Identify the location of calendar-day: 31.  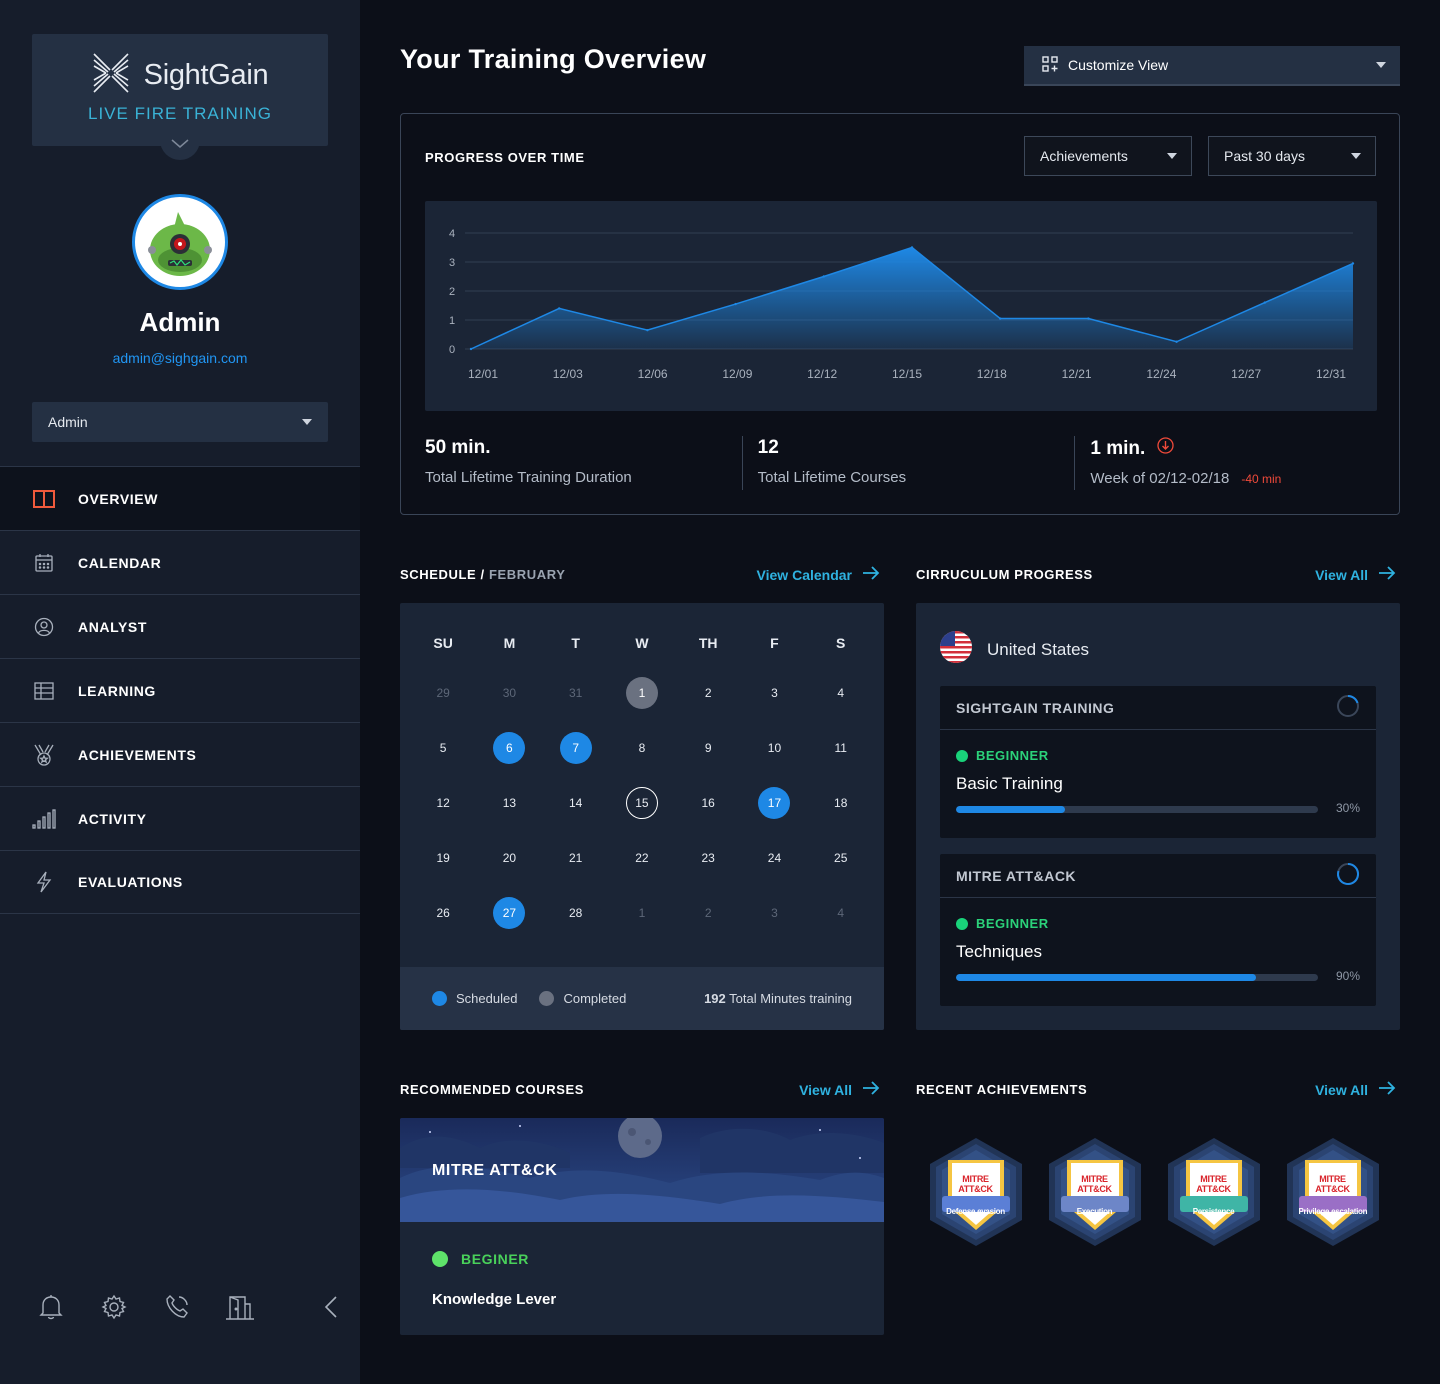
(576, 693).